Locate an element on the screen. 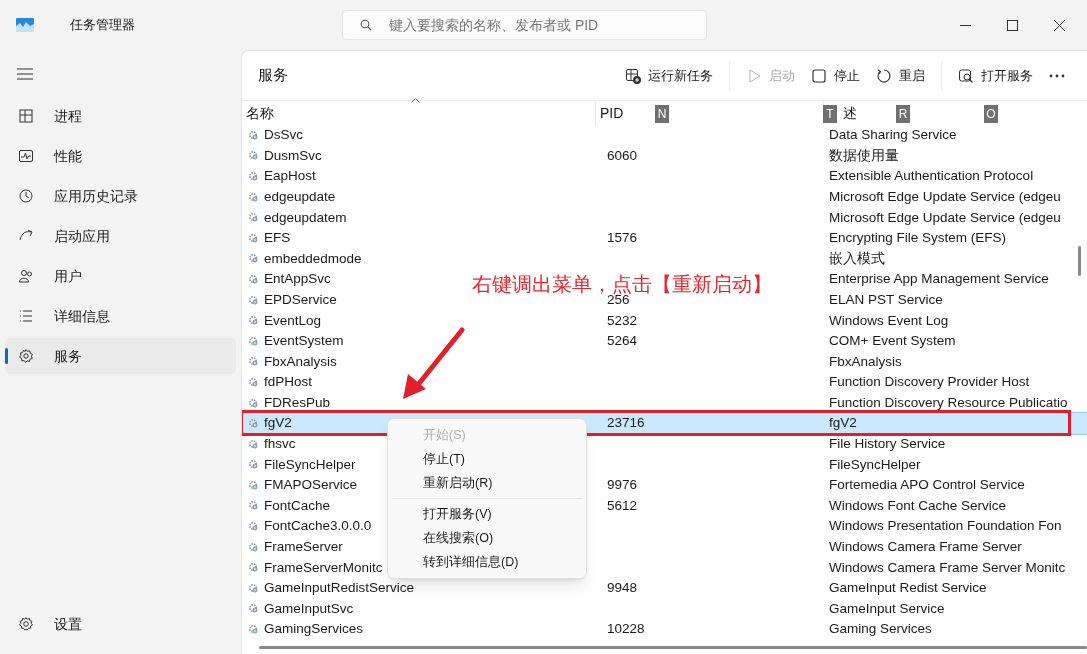 The width and height of the screenshot is (1087, 654). table-cell-text: GameInputSvc is located at coordinates (309, 608).